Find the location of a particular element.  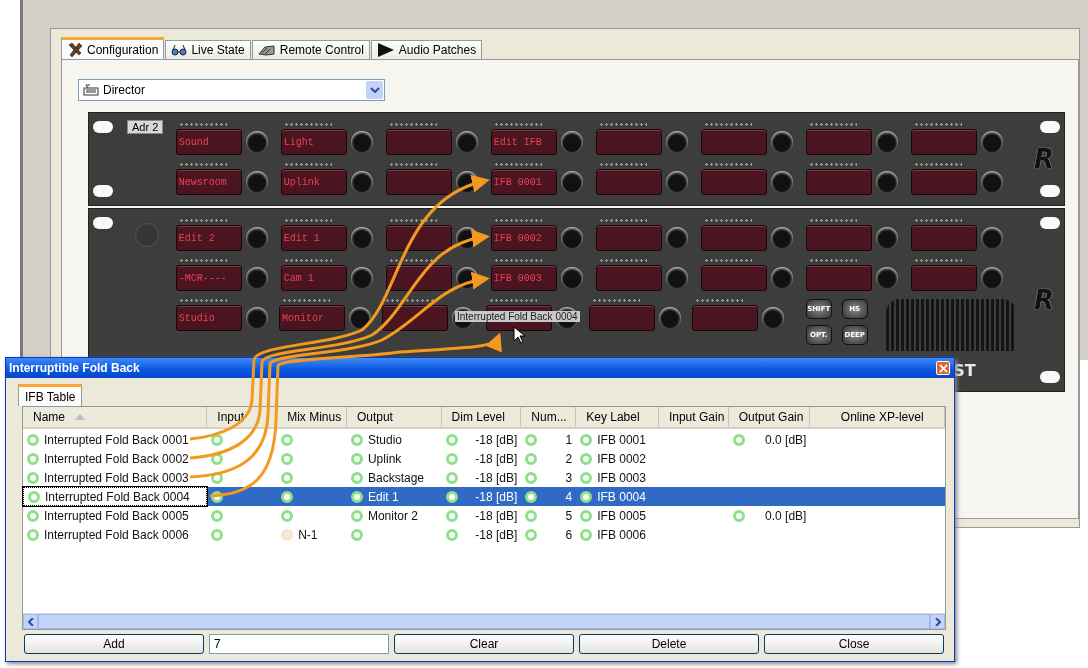

name-text: Interrupted Fold Back 0002 is located at coordinates (116, 458).